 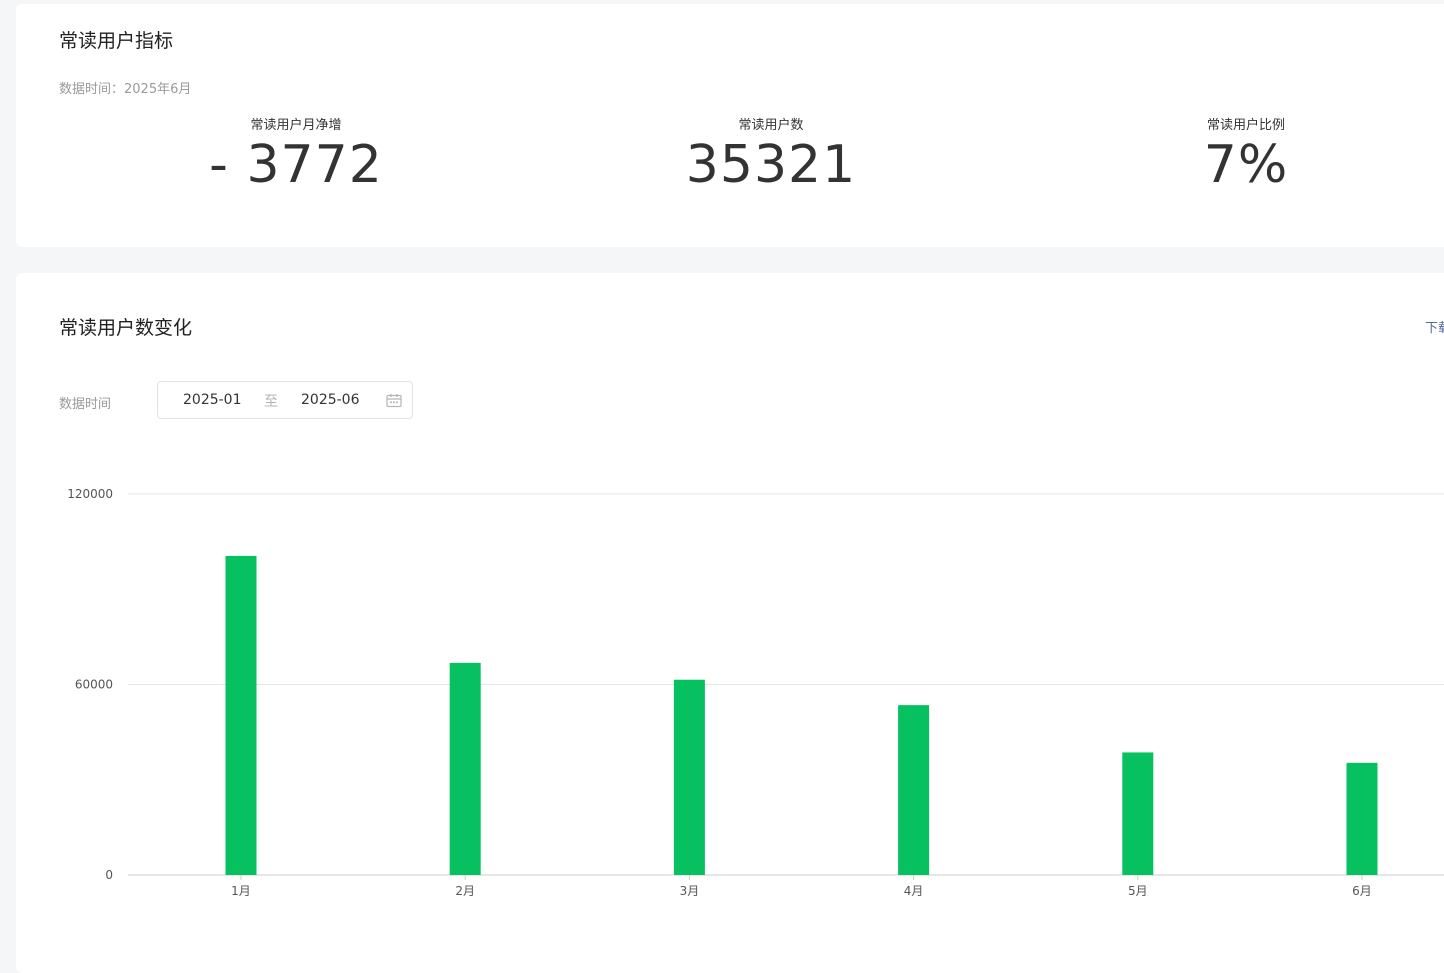 What do you see at coordinates (1138, 891) in the screenshot?
I see `x-tick-label: 5月` at bounding box center [1138, 891].